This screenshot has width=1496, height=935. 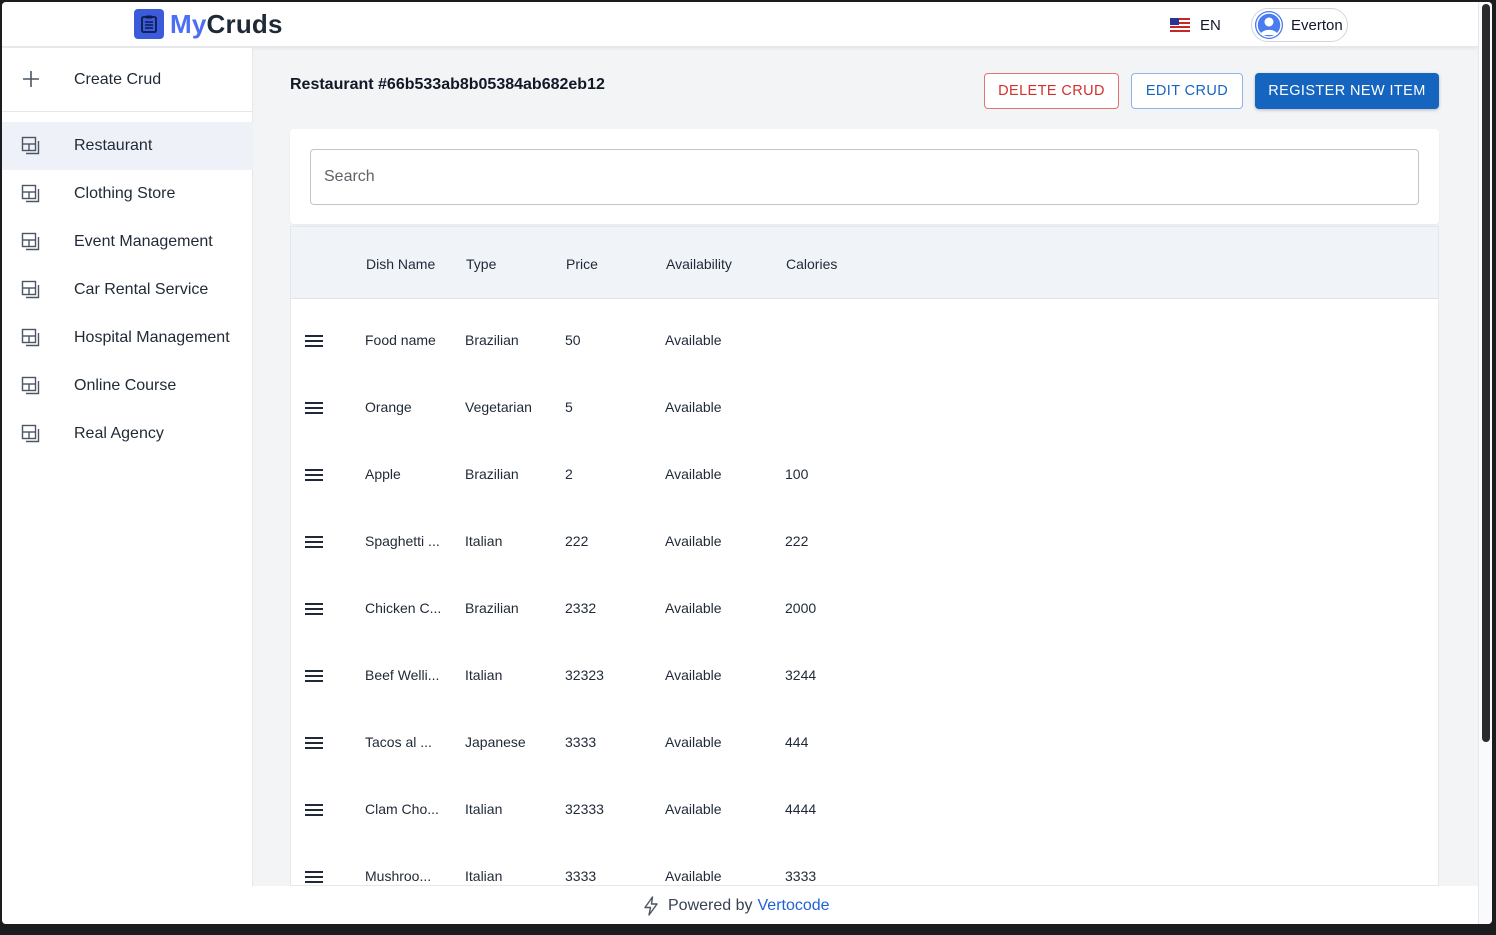 I want to click on footer: Powered by Vertocode, so click(x=740, y=905).